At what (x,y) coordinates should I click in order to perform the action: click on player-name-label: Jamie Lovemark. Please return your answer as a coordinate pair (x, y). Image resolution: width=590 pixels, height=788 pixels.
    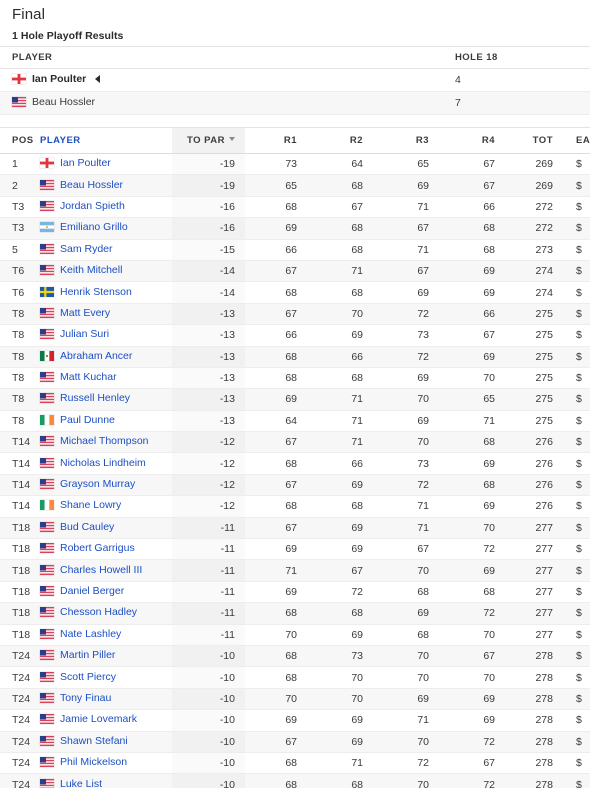
    Looking at the image, I should click on (99, 719).